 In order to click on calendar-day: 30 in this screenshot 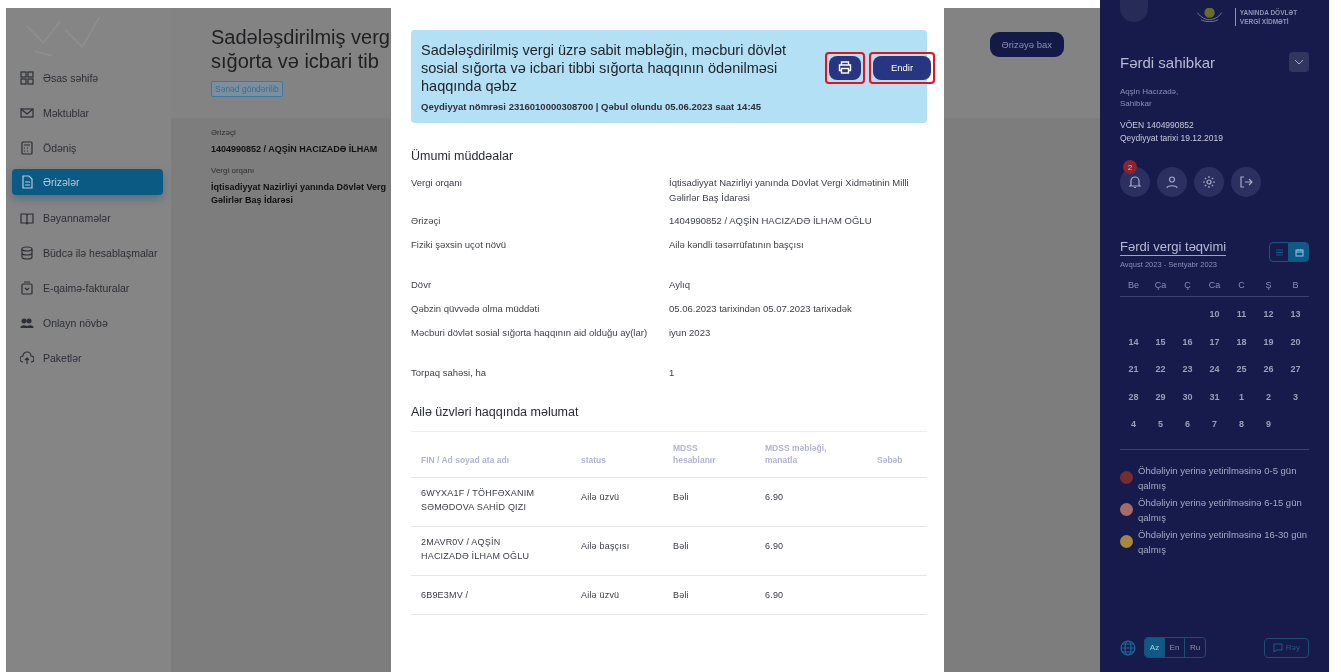, I will do `click(1187, 403)`.